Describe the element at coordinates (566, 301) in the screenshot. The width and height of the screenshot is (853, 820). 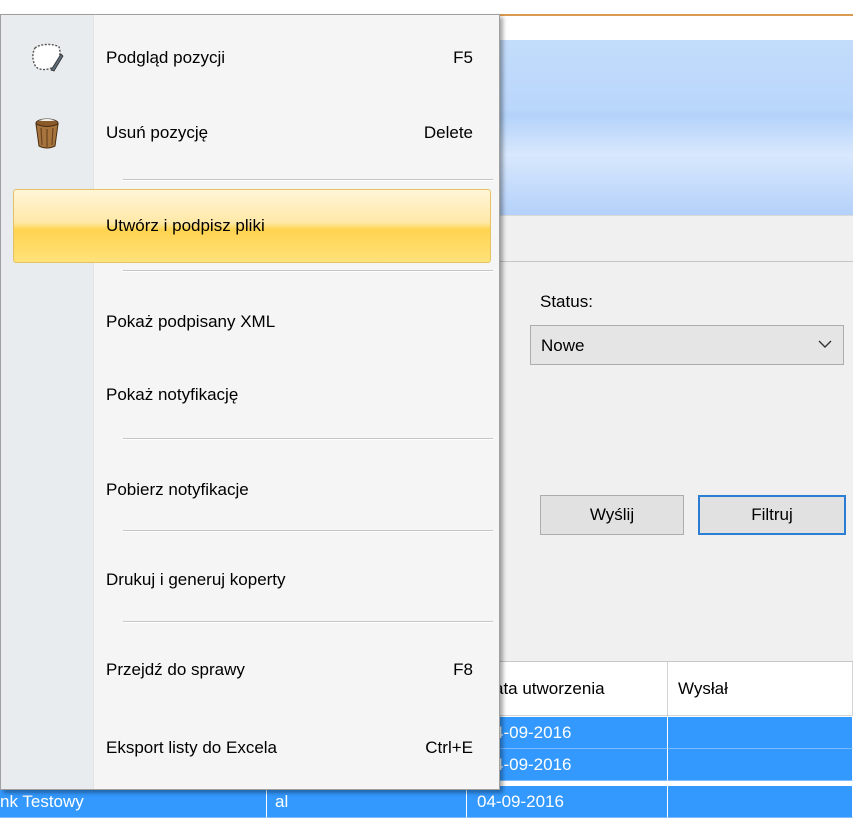
I see `status-label: Status:` at that location.